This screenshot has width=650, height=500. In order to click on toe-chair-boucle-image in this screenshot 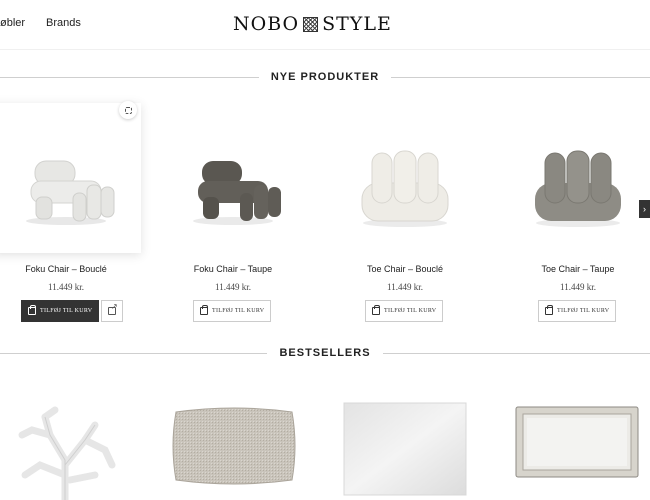, I will do `click(405, 188)`.